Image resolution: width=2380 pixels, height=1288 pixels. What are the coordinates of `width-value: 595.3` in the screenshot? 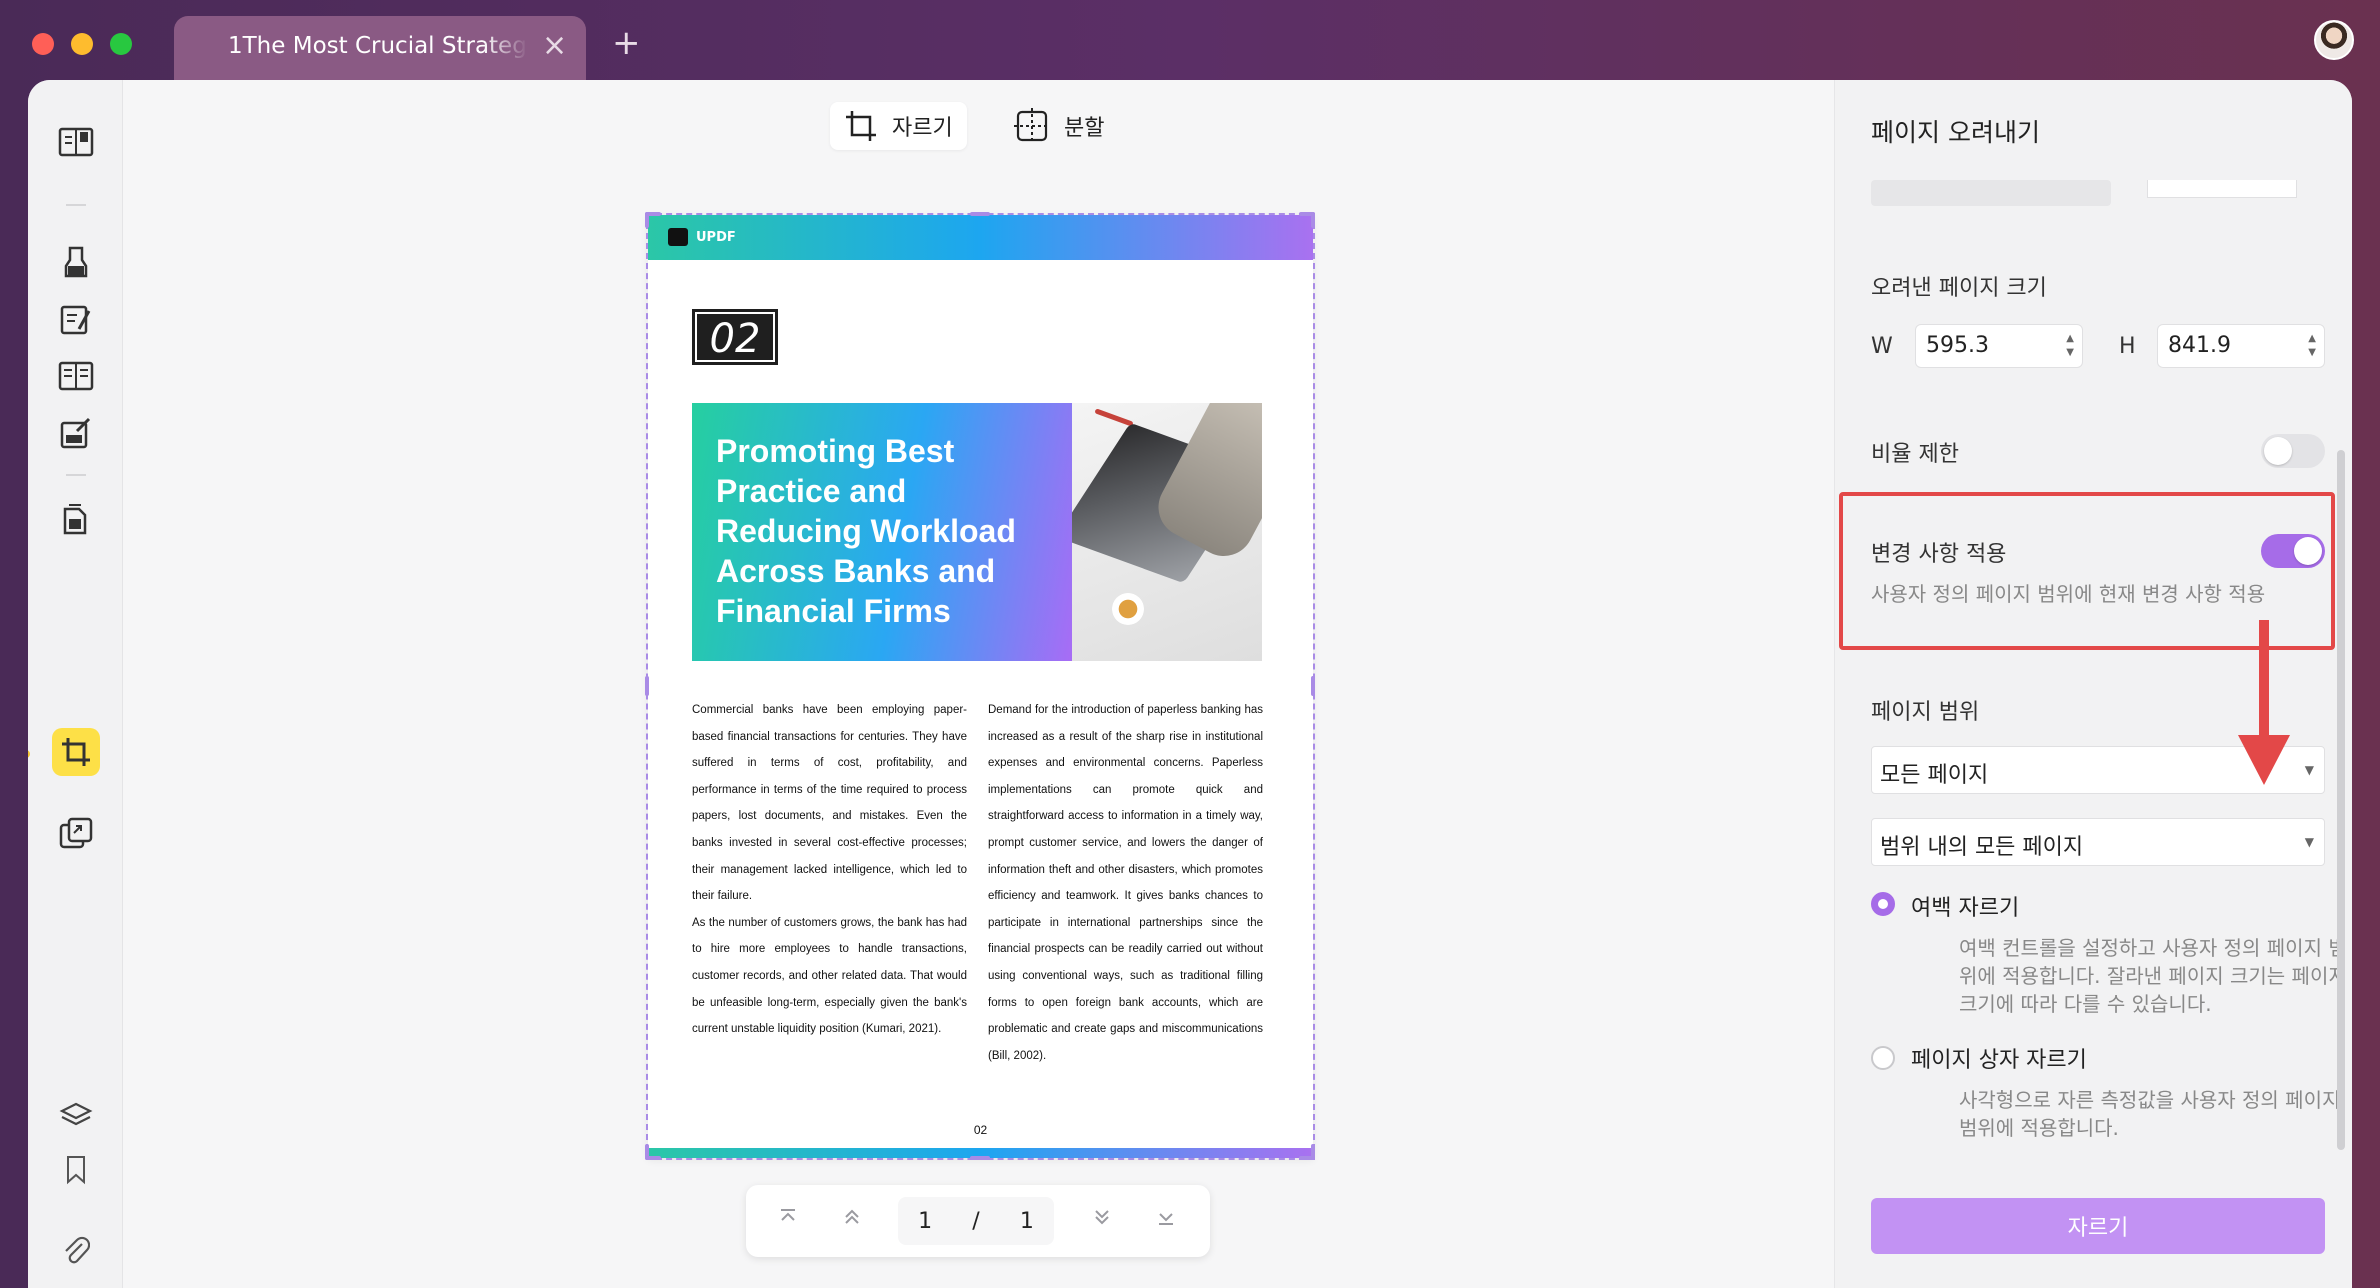 It's located at (1957, 345).